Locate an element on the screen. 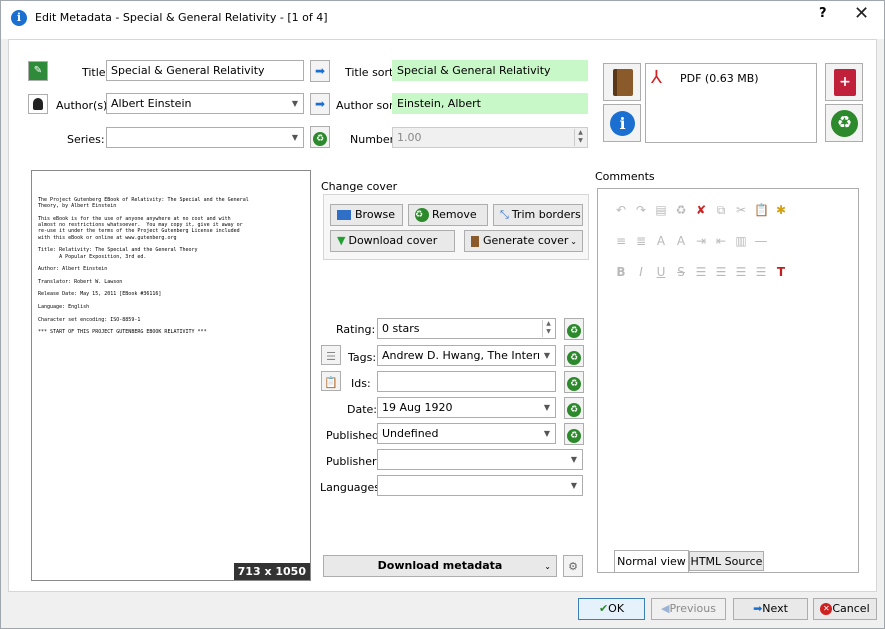 This screenshot has height=629, width=885. book-icon is located at coordinates (622, 82).